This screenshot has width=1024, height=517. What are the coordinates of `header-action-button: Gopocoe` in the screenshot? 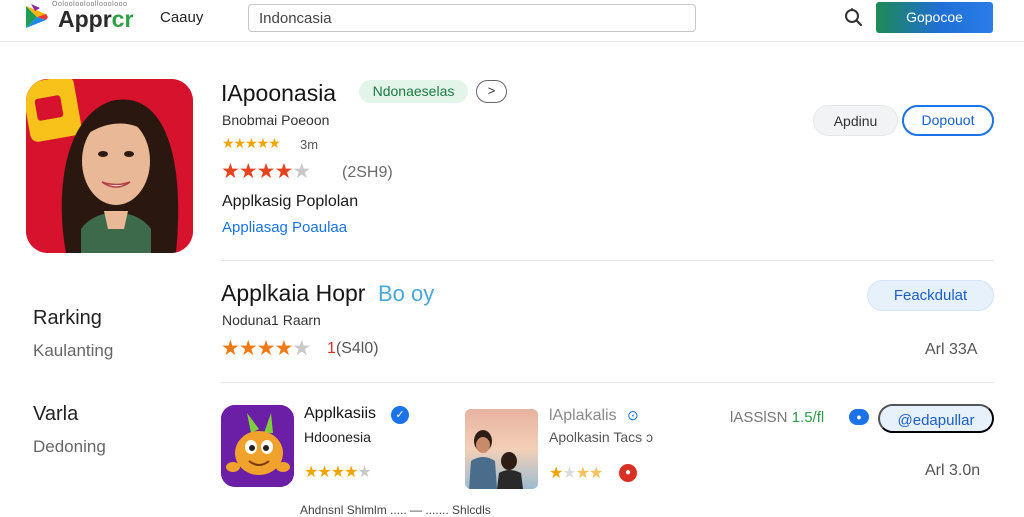 It's located at (934, 17).